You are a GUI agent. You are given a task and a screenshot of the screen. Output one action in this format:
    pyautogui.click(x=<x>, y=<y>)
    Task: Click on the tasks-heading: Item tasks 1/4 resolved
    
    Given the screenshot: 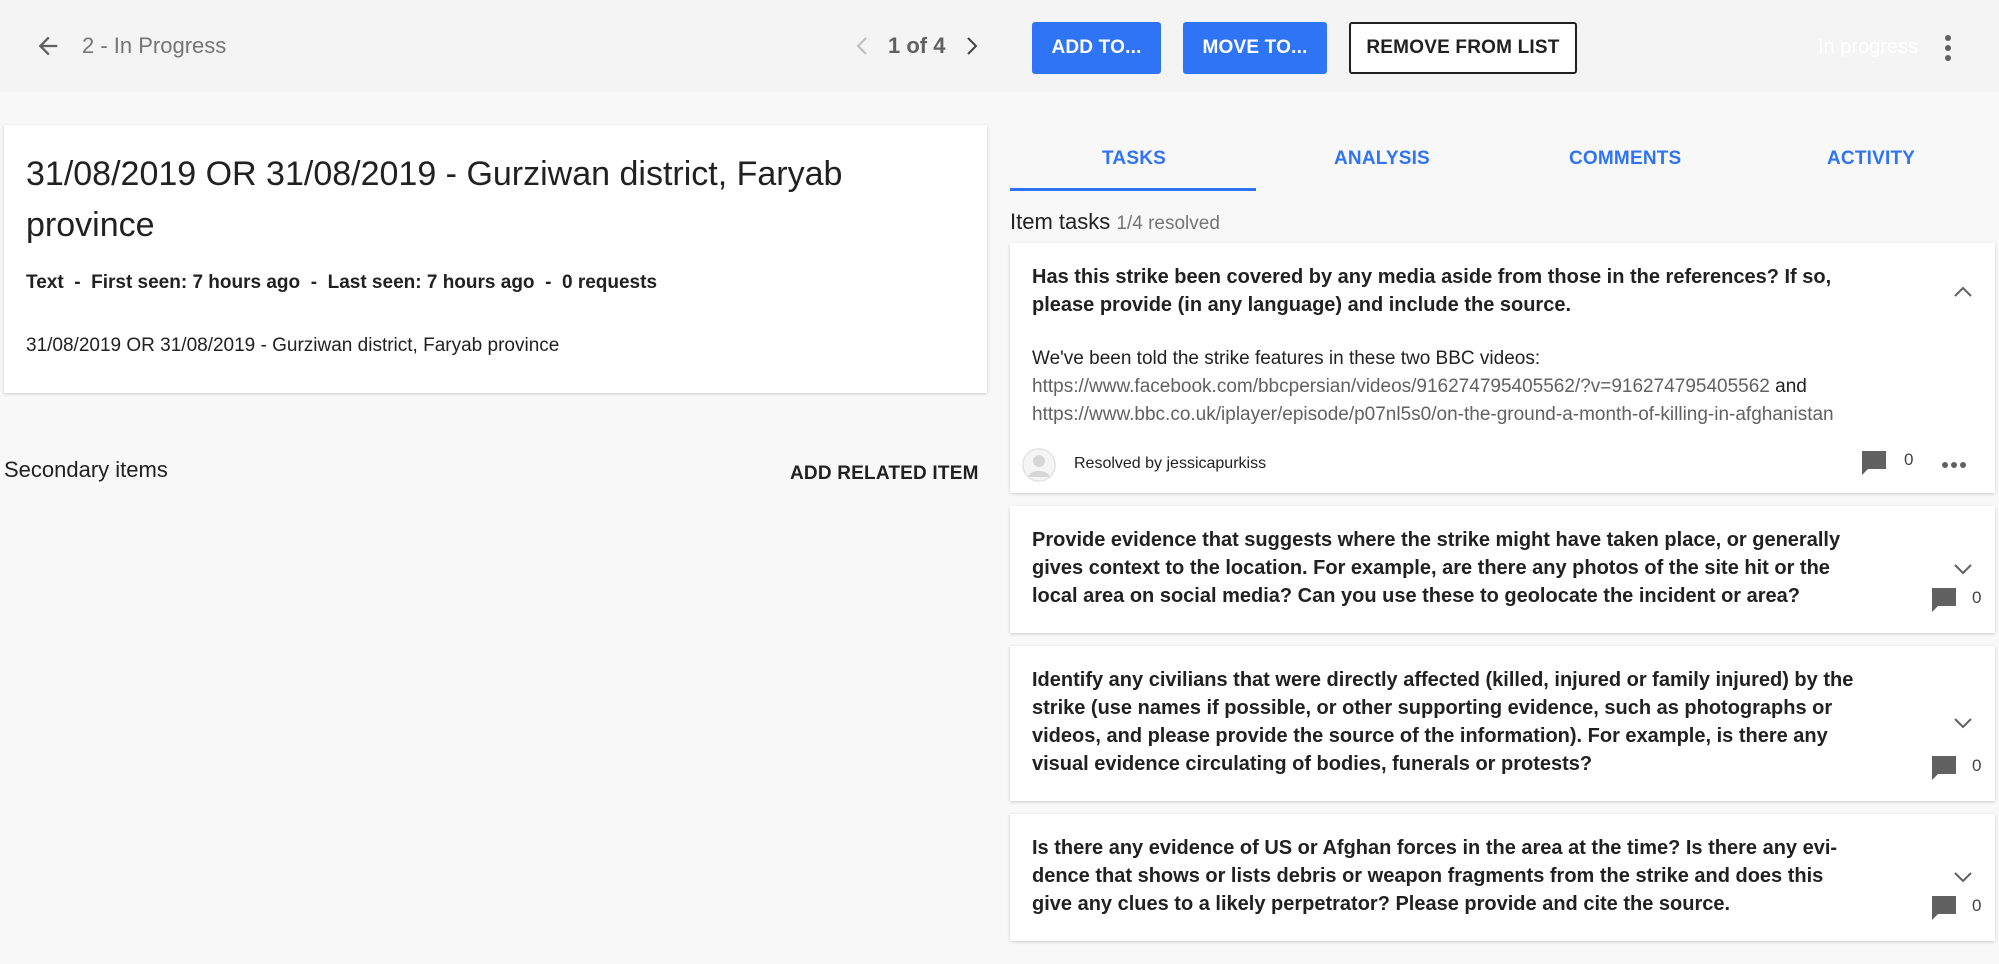 What is the action you would take?
    pyautogui.click(x=1115, y=222)
    